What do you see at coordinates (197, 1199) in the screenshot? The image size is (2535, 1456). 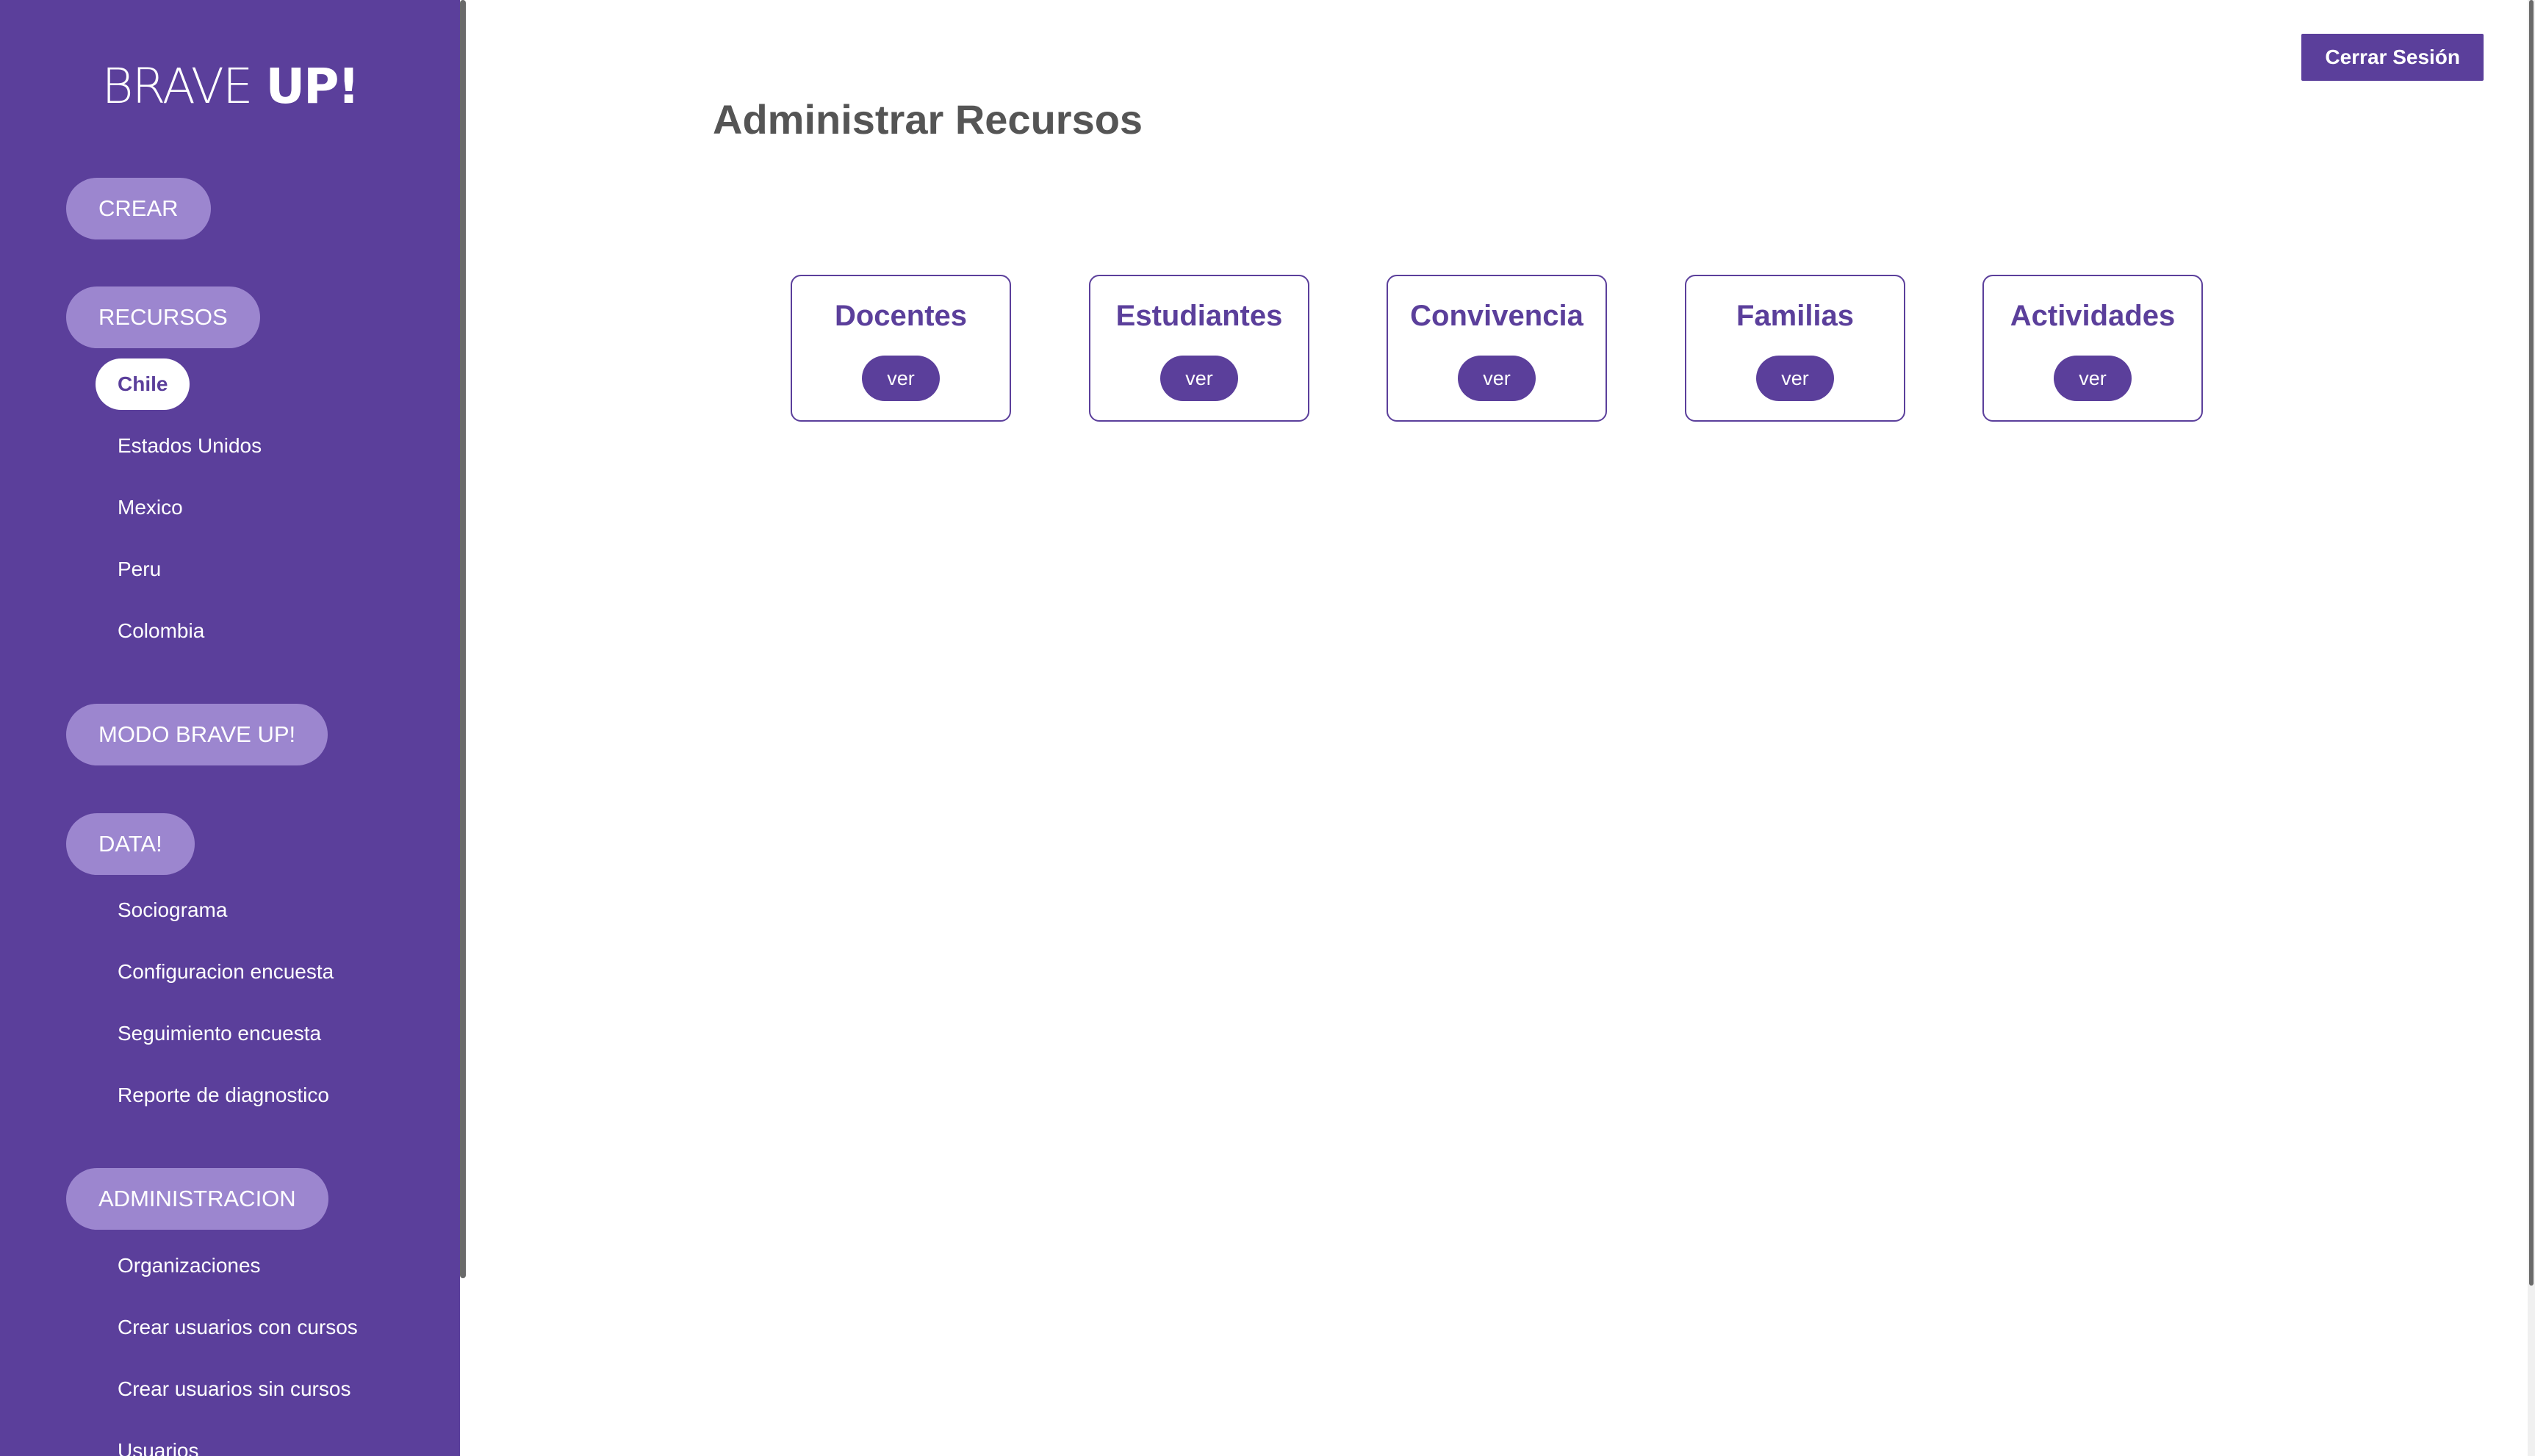 I see `section-administracion-button: ADMINISTRACION` at bounding box center [197, 1199].